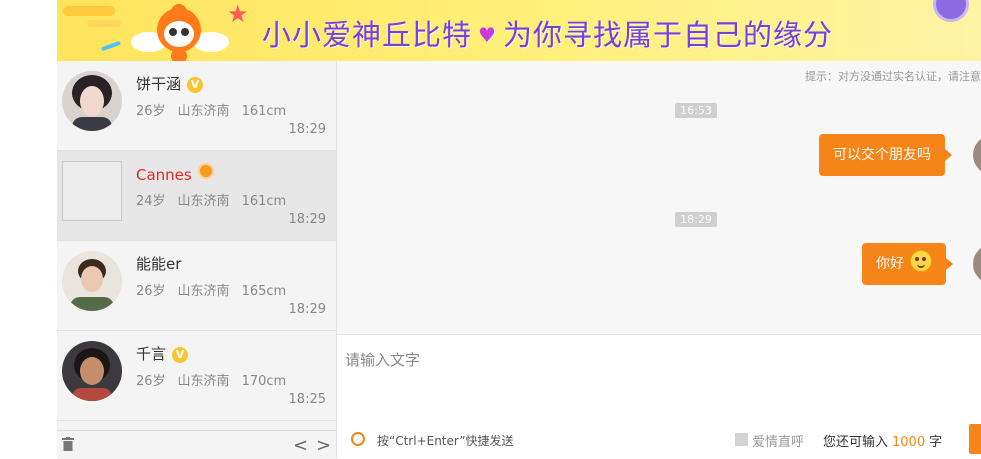  What do you see at coordinates (175, 173) in the screenshot?
I see `contact-name: Cannes` at bounding box center [175, 173].